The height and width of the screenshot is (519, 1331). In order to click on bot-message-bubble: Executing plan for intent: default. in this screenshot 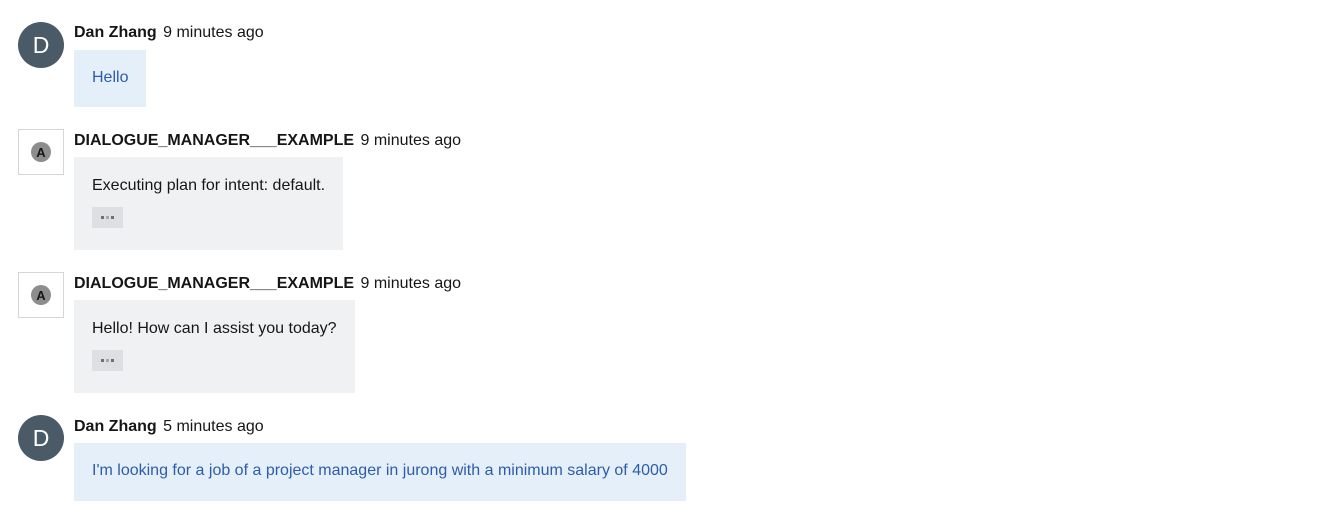, I will do `click(209, 203)`.